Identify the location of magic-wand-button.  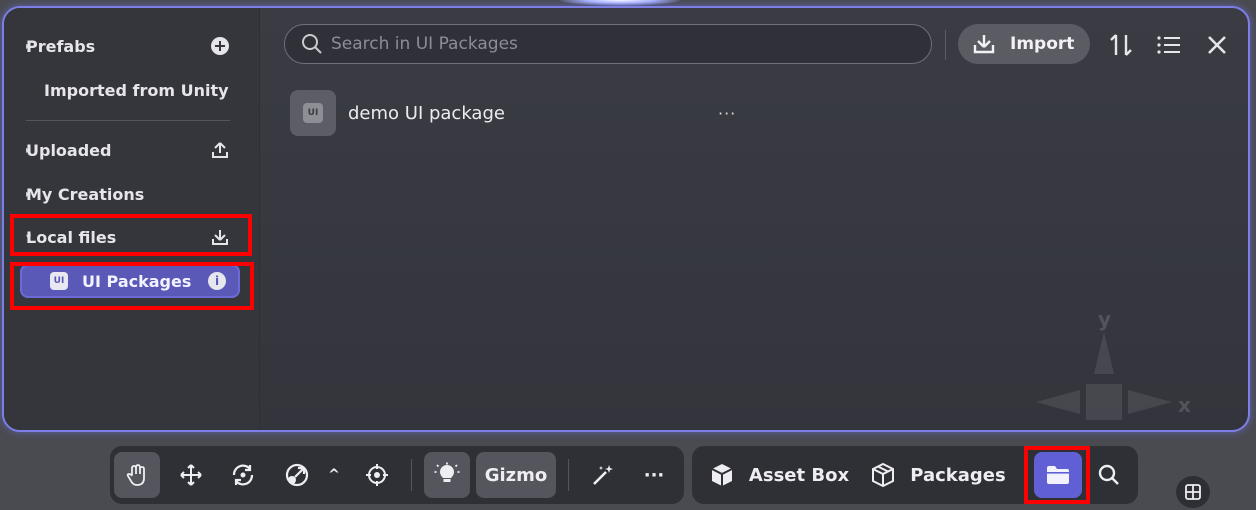
(603, 475).